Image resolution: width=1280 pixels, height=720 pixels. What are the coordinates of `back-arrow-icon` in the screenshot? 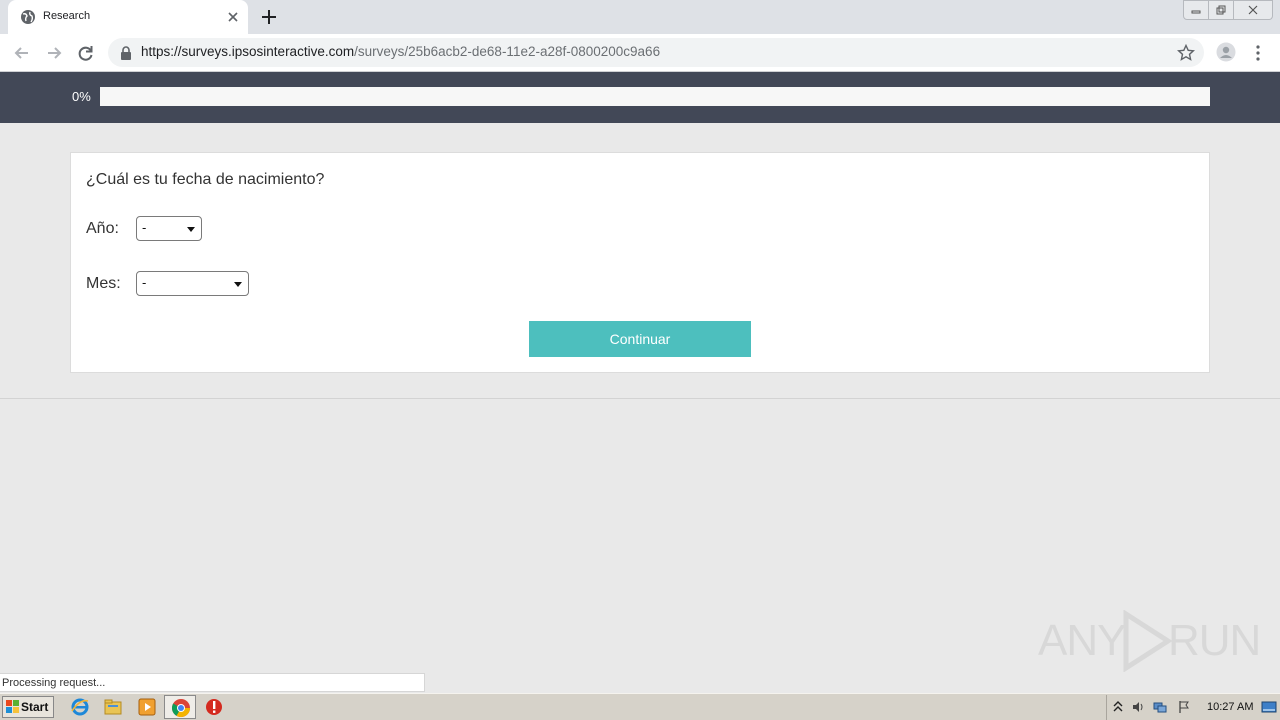 It's located at (22, 53).